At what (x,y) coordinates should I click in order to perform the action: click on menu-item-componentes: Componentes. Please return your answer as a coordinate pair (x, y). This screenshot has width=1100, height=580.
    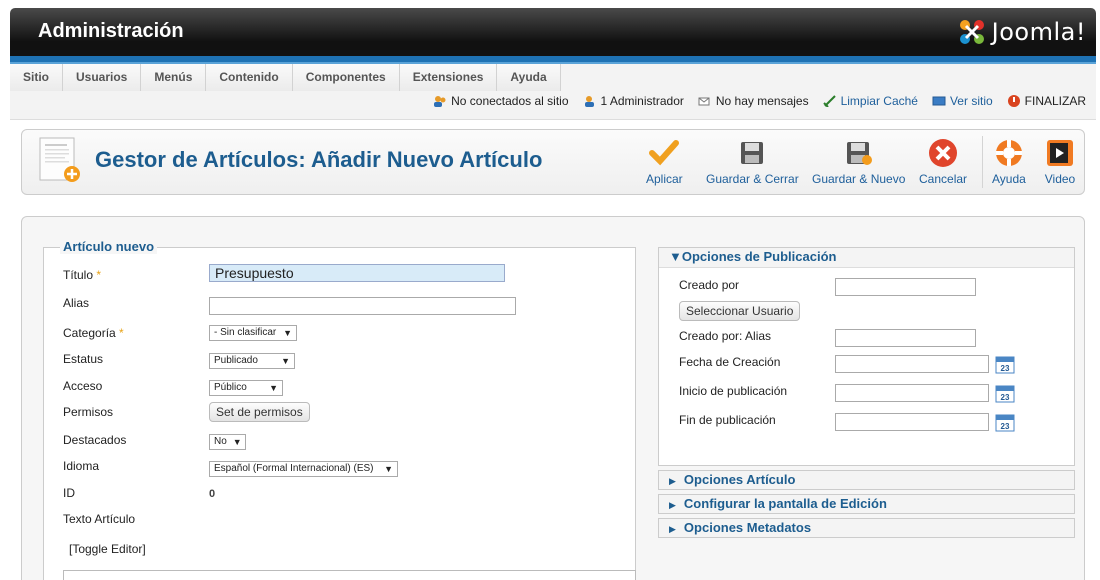
    Looking at the image, I should click on (346, 77).